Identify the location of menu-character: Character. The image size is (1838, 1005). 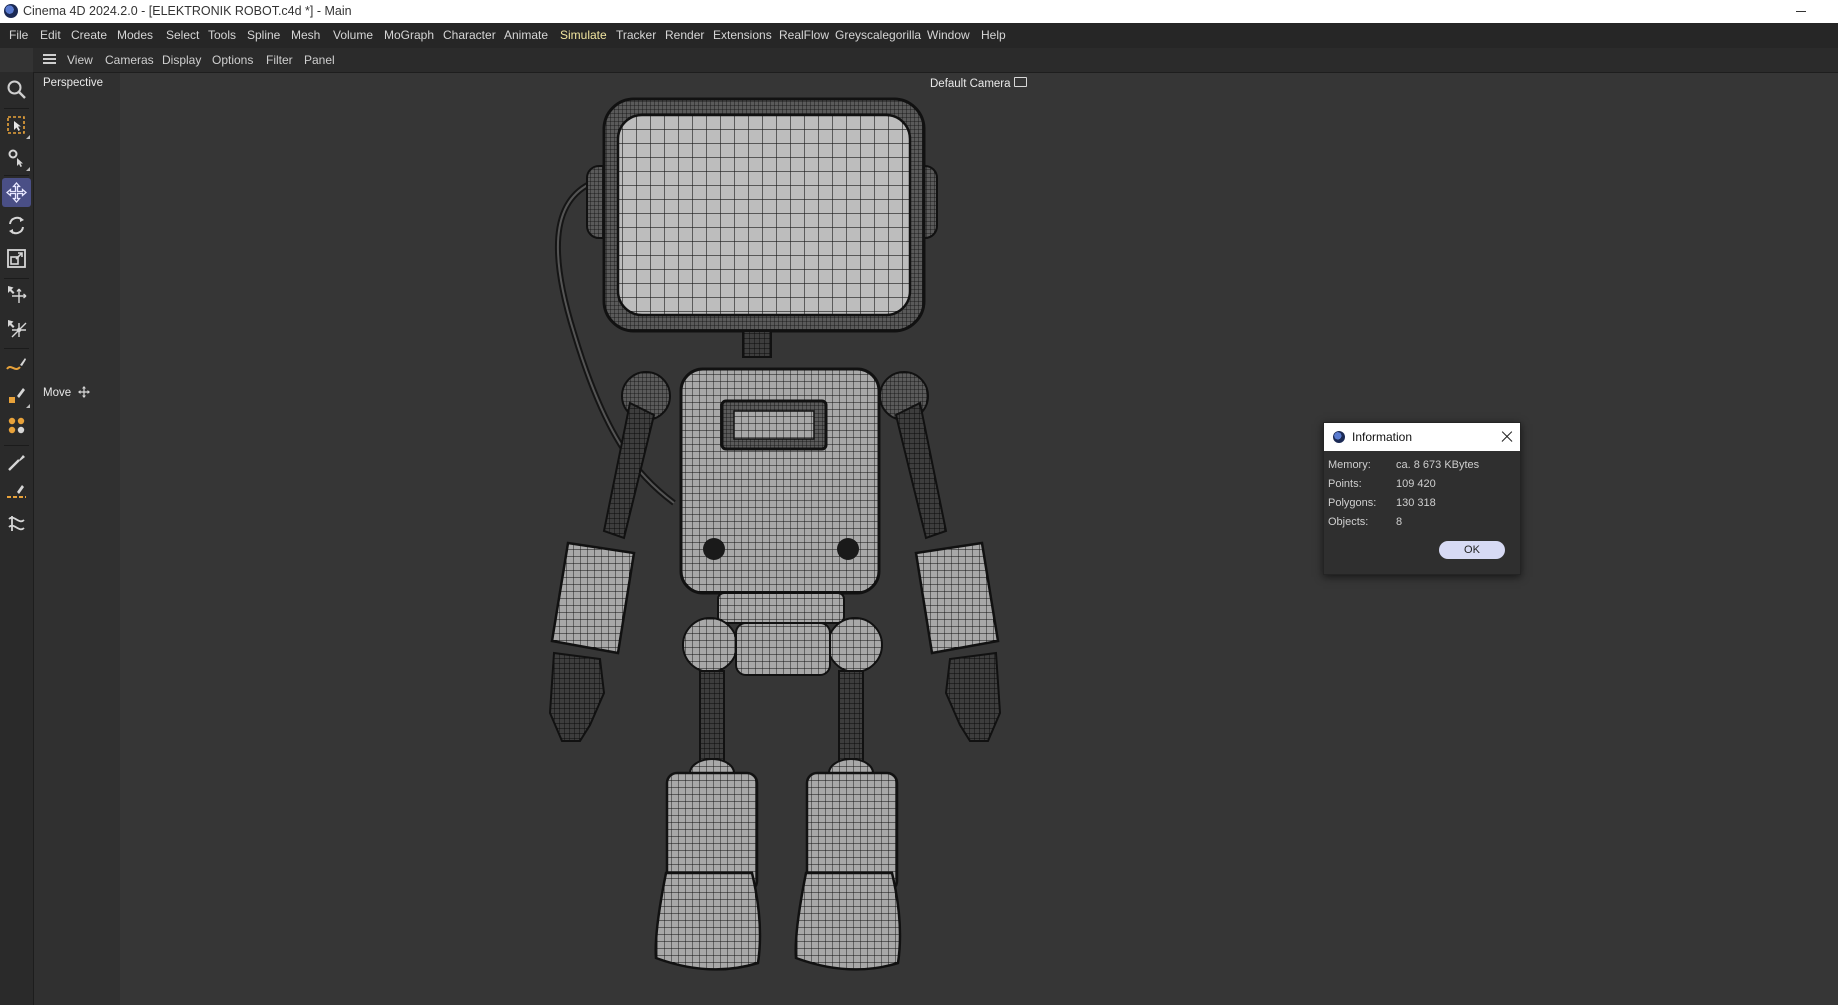
(469, 35).